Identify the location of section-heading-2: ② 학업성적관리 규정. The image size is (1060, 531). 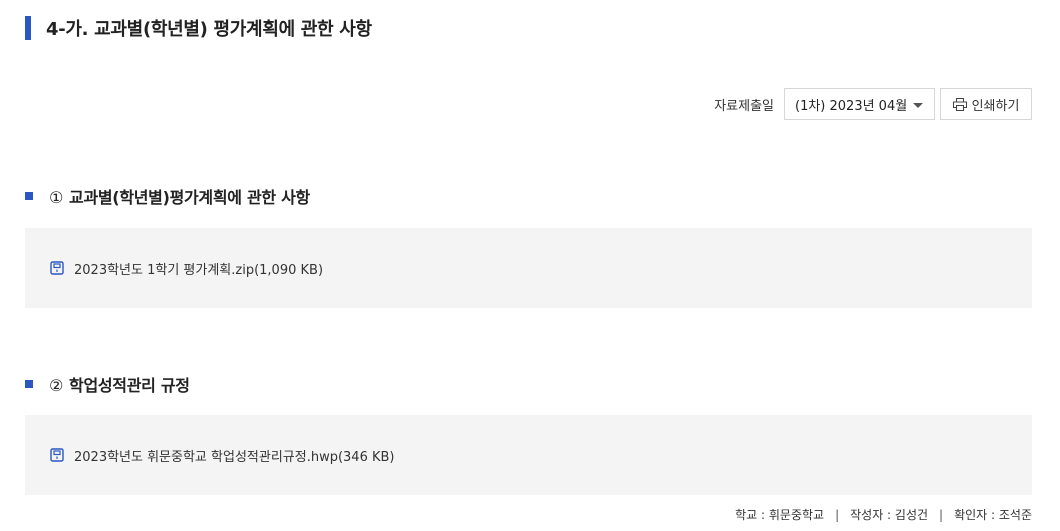
(107, 384).